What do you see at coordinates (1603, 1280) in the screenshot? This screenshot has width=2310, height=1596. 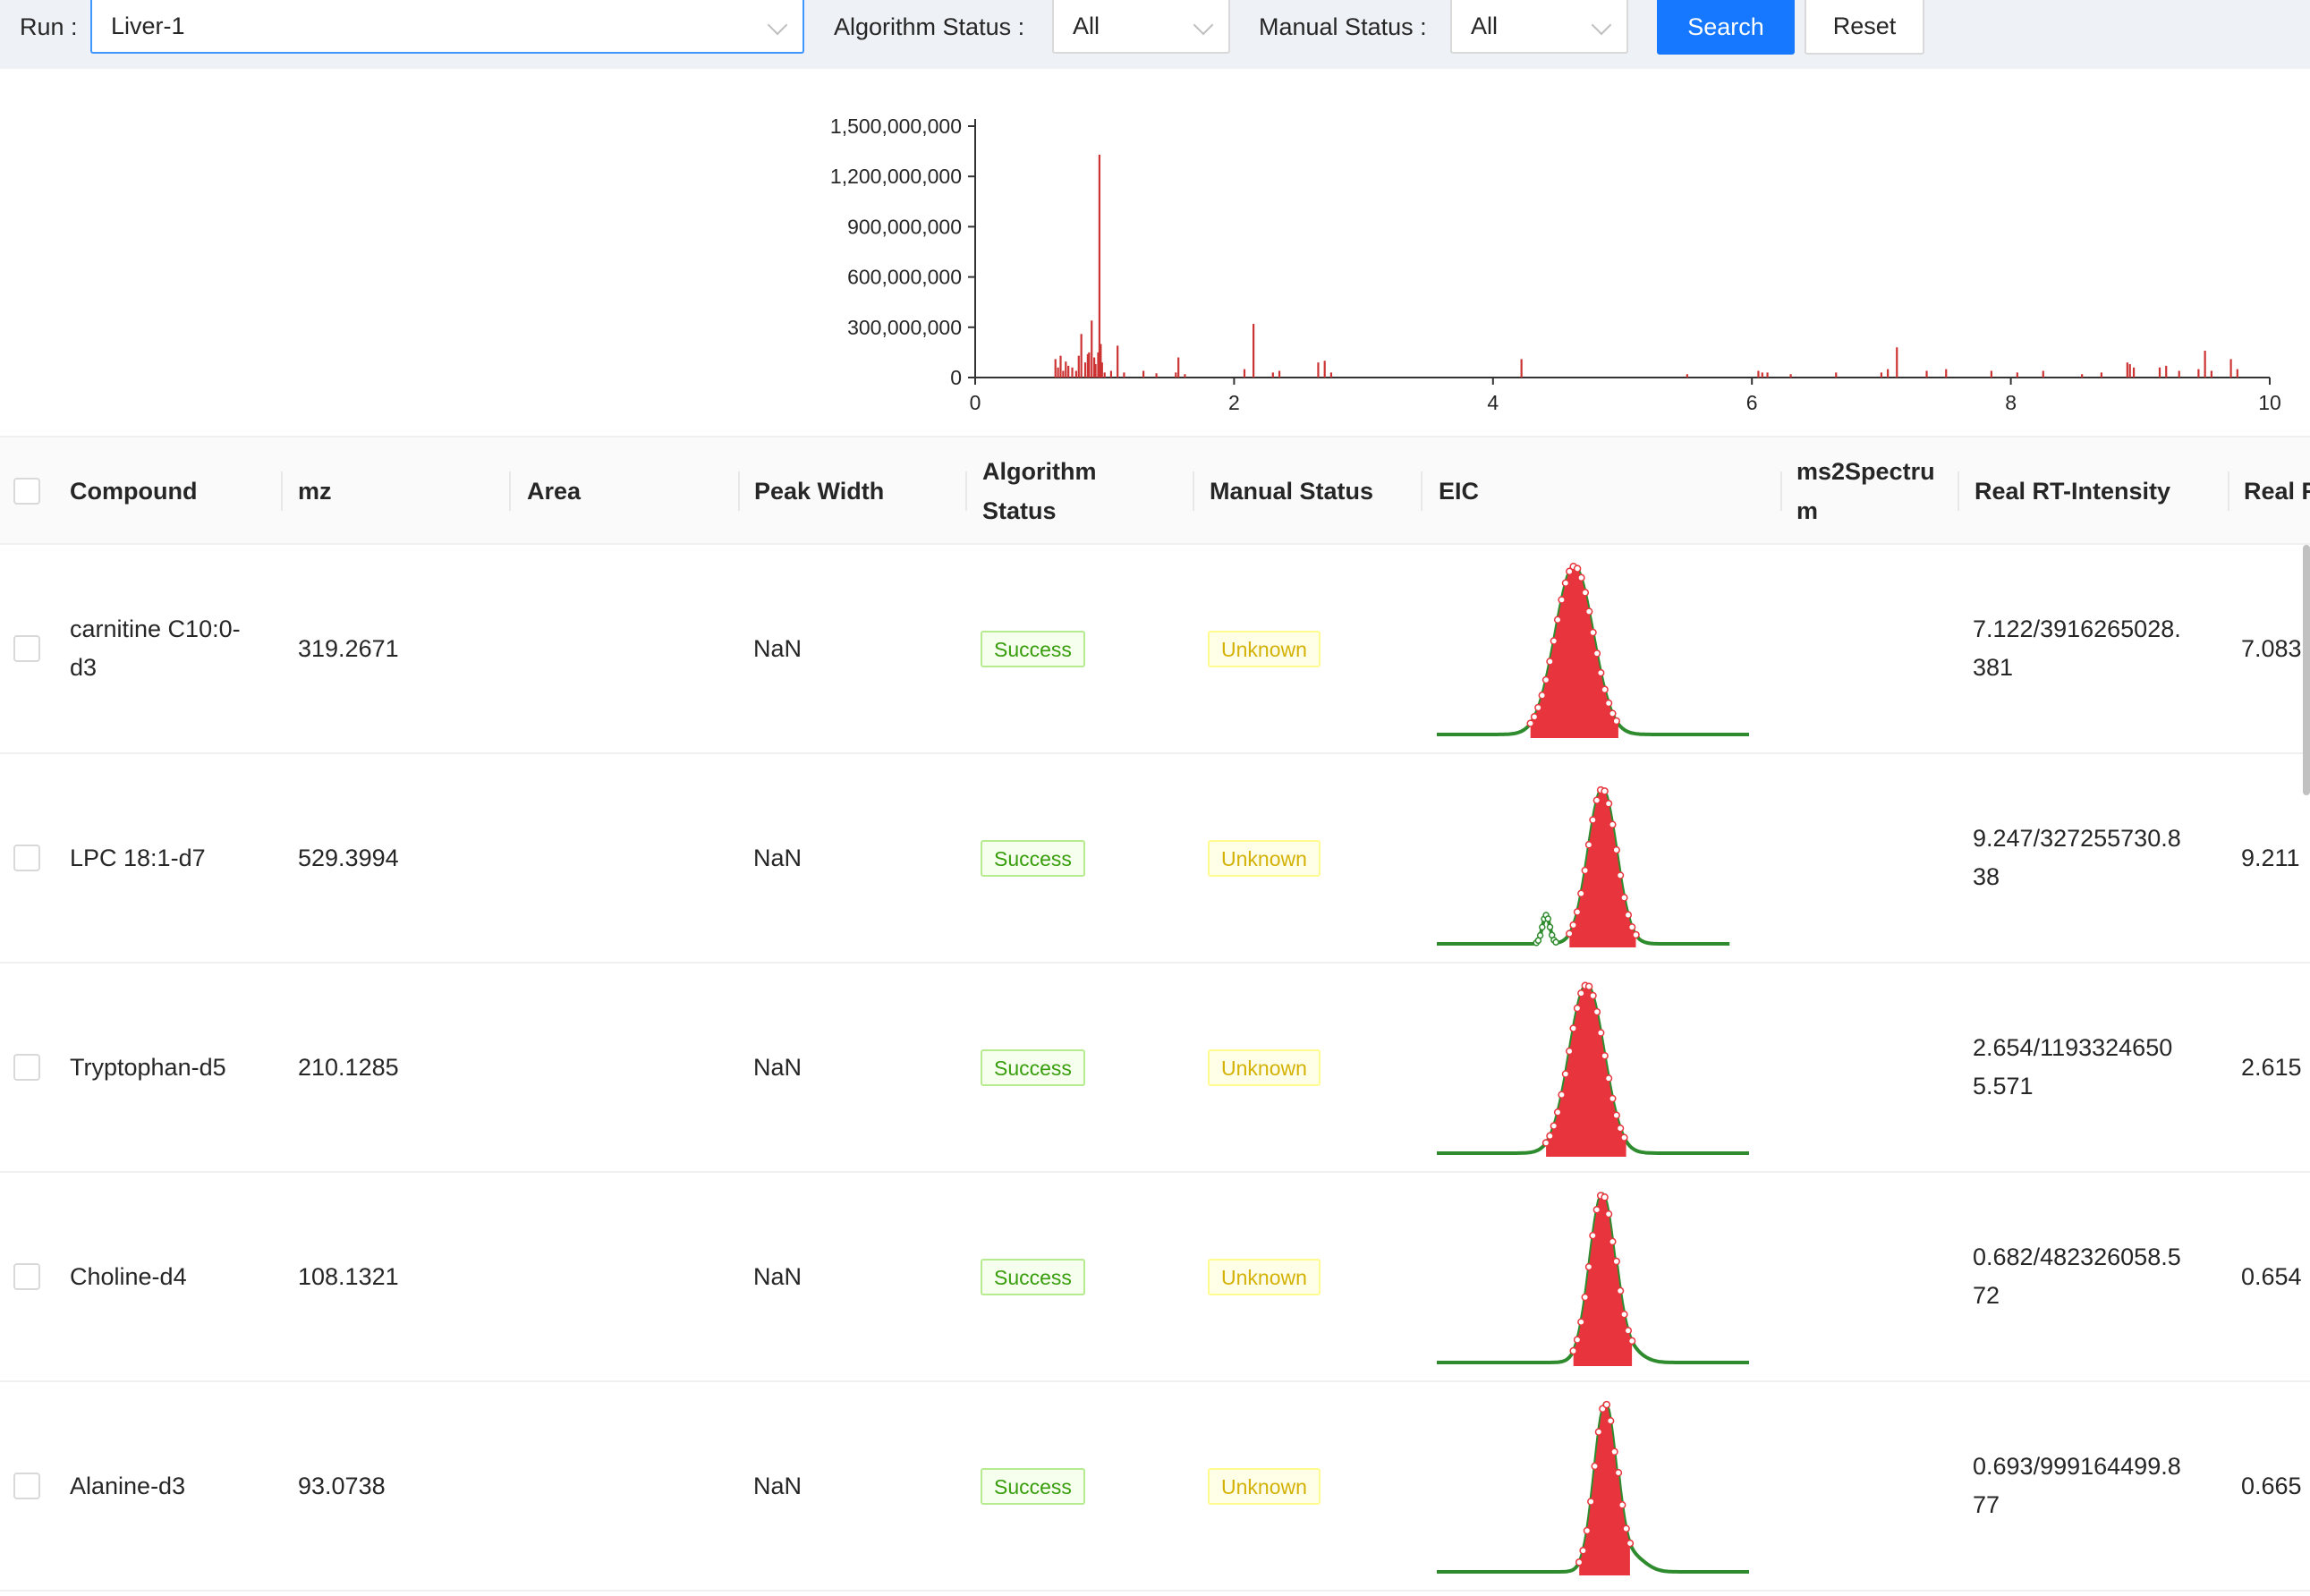 I see `eic-peak-area` at bounding box center [1603, 1280].